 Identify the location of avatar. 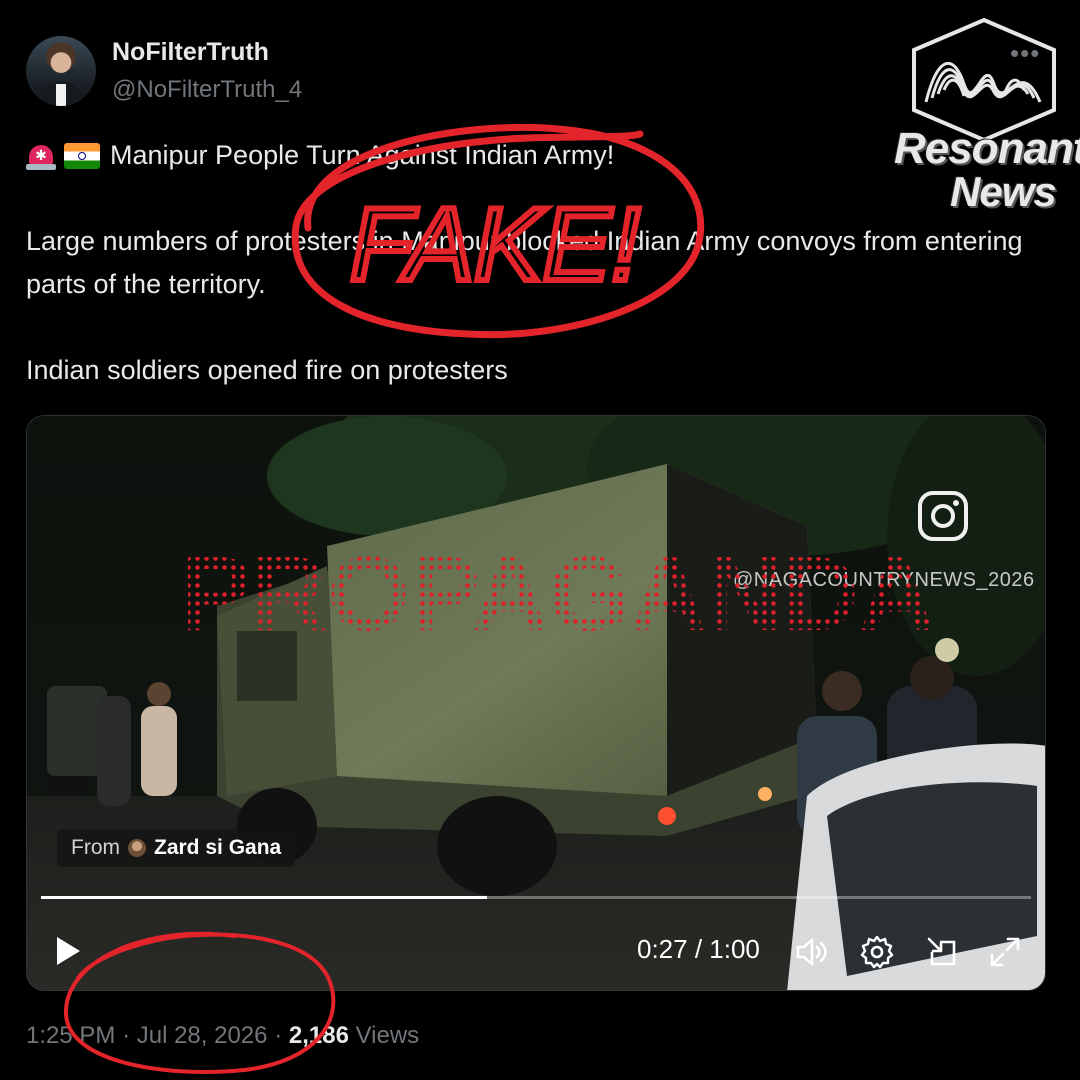
(61, 71).